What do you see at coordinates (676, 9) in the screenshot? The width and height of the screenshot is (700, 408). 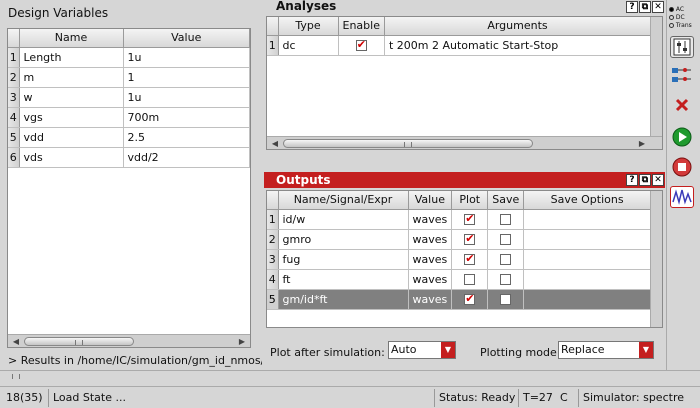 I see `radio-ac: AC` at bounding box center [676, 9].